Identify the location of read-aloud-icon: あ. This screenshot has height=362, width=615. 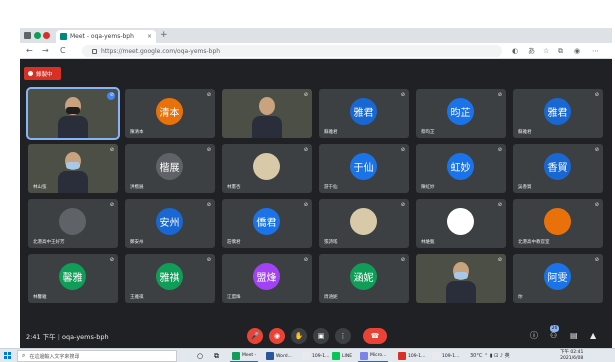
(531, 51).